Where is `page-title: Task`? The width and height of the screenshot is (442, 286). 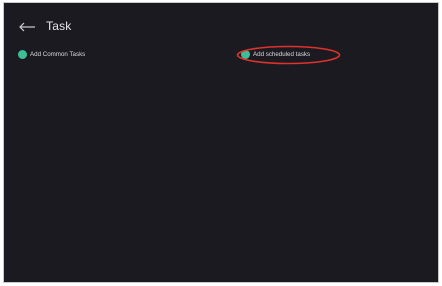 page-title: Task is located at coordinates (59, 26).